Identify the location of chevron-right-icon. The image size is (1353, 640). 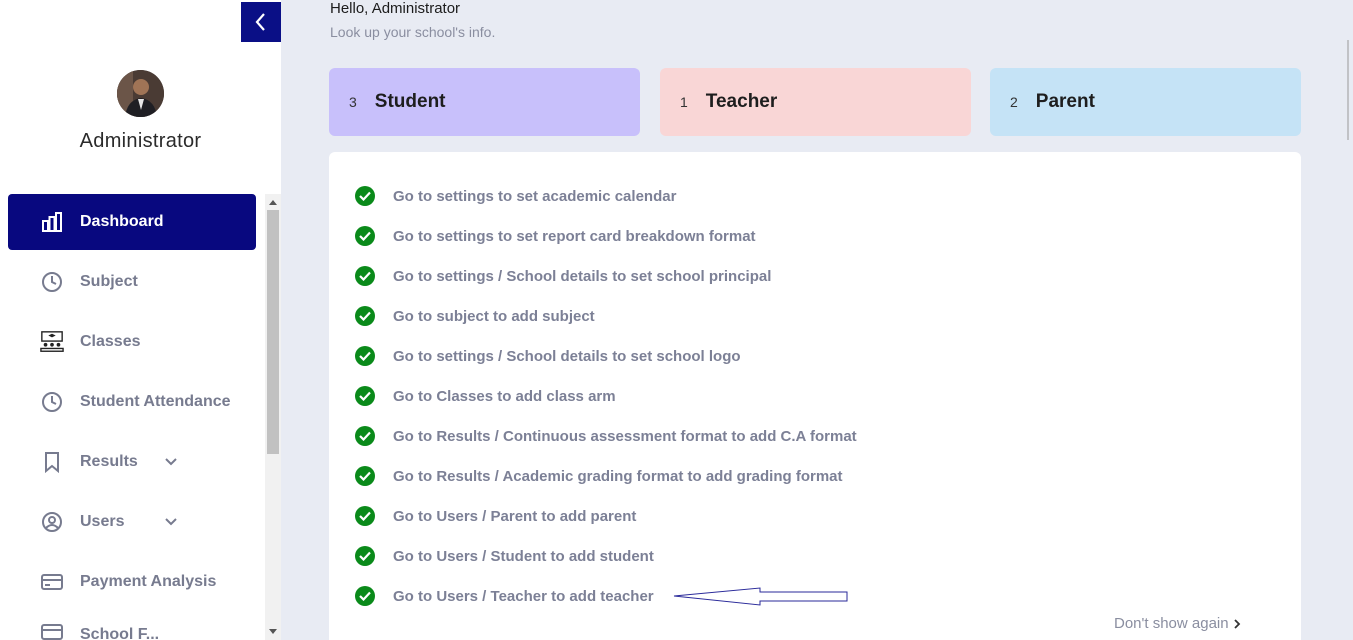
(1236, 623).